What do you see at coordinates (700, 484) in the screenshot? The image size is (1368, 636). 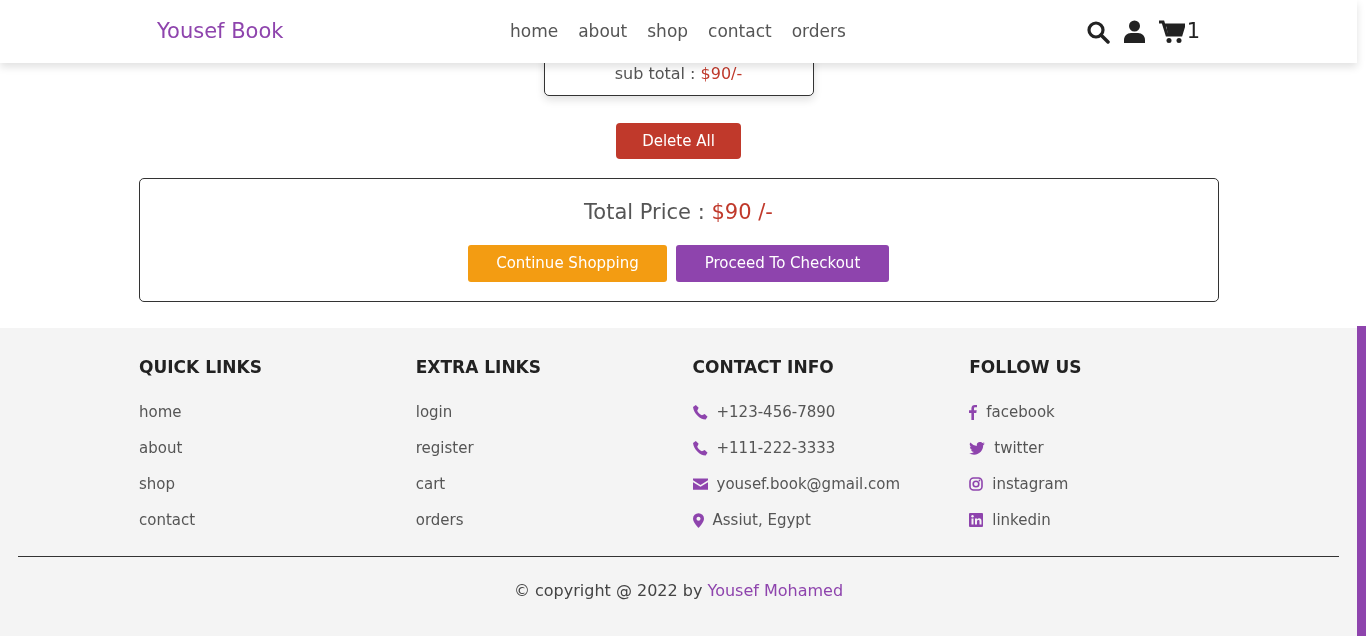 I see `envelope-icon` at bounding box center [700, 484].